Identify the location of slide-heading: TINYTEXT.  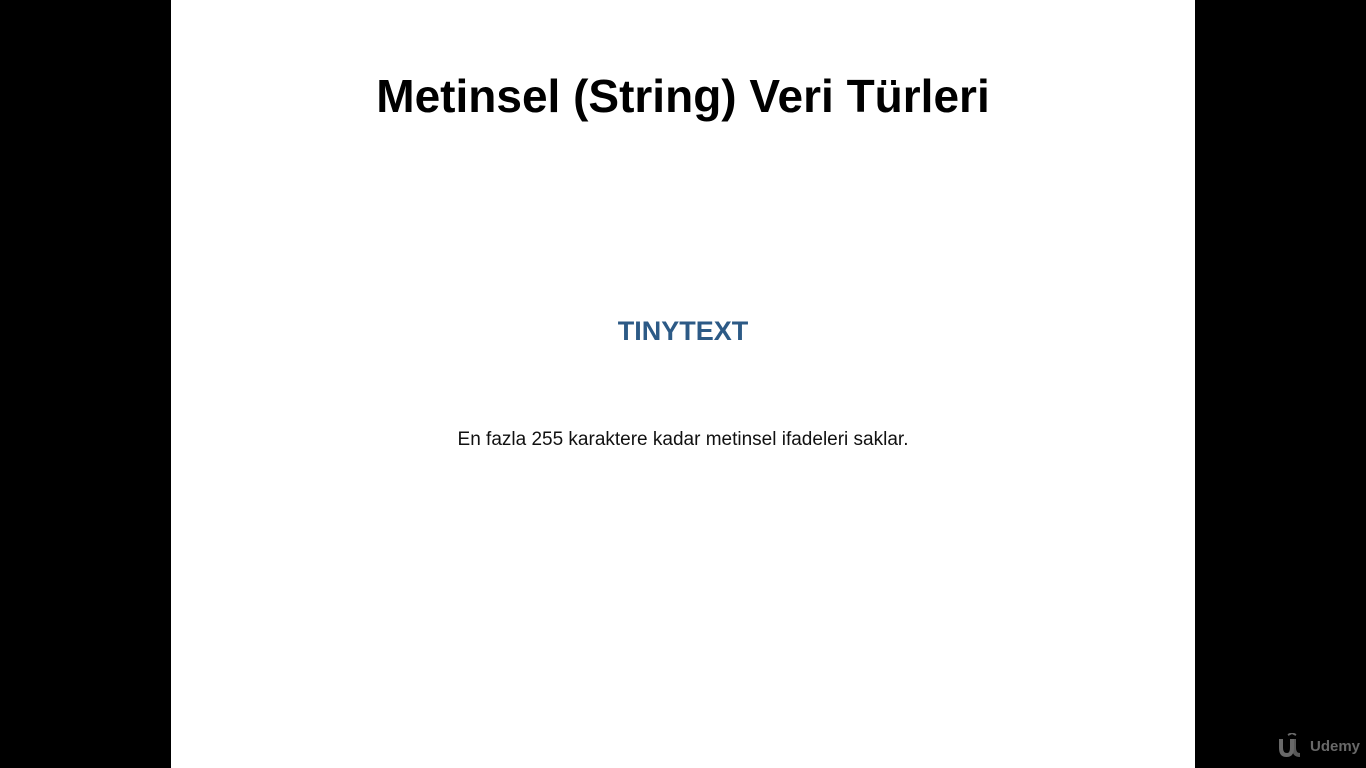
(683, 331).